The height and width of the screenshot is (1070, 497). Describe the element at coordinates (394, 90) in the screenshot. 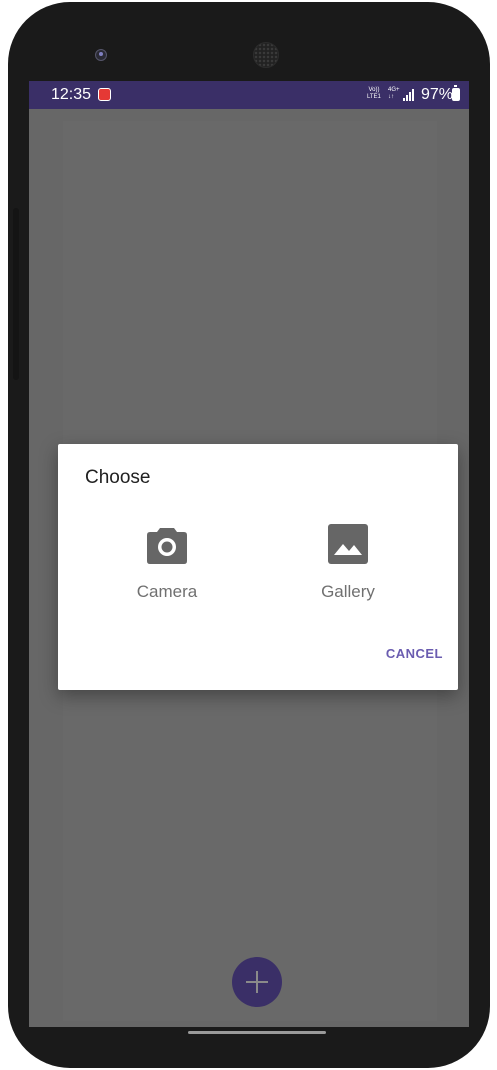

I see `network-type-label: 4G+` at that location.